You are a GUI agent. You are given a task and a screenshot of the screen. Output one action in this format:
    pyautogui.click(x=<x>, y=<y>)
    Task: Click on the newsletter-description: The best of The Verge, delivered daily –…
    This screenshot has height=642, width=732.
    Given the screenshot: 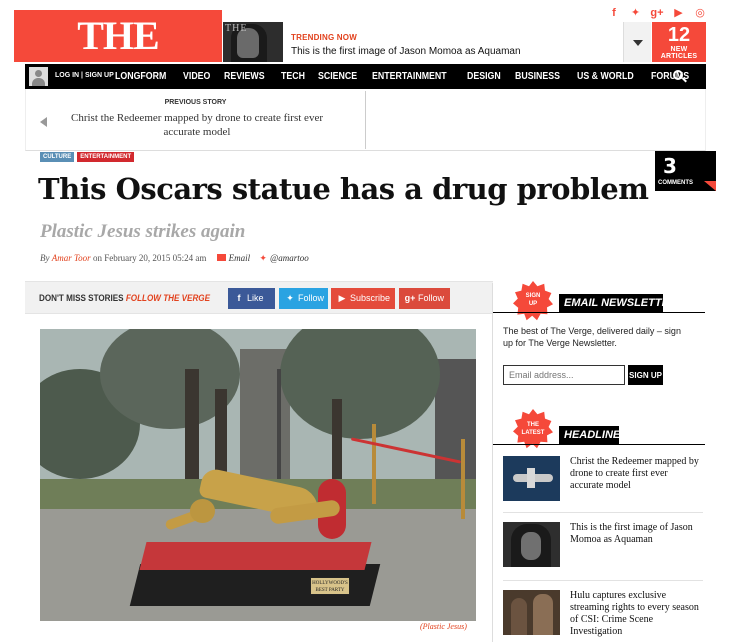 What is the action you would take?
    pyautogui.click(x=592, y=337)
    